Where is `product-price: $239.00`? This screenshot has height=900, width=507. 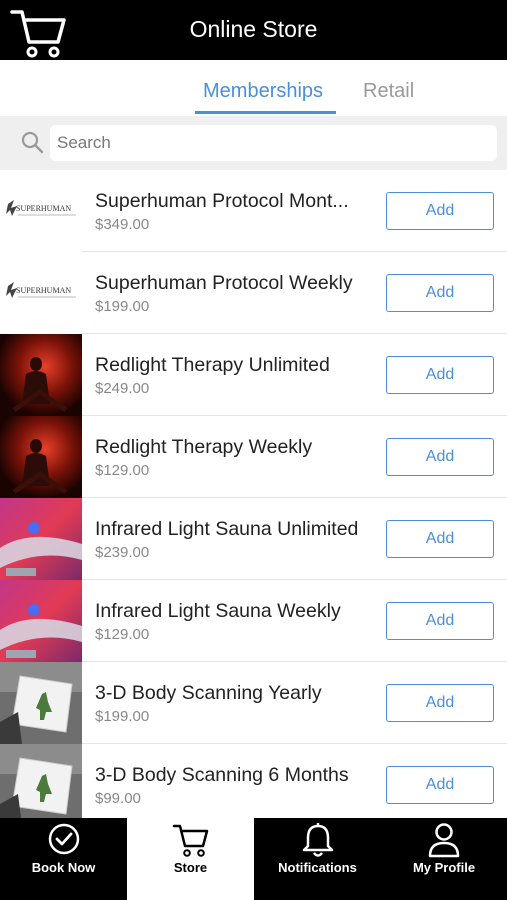
product-price: $239.00 is located at coordinates (122, 552).